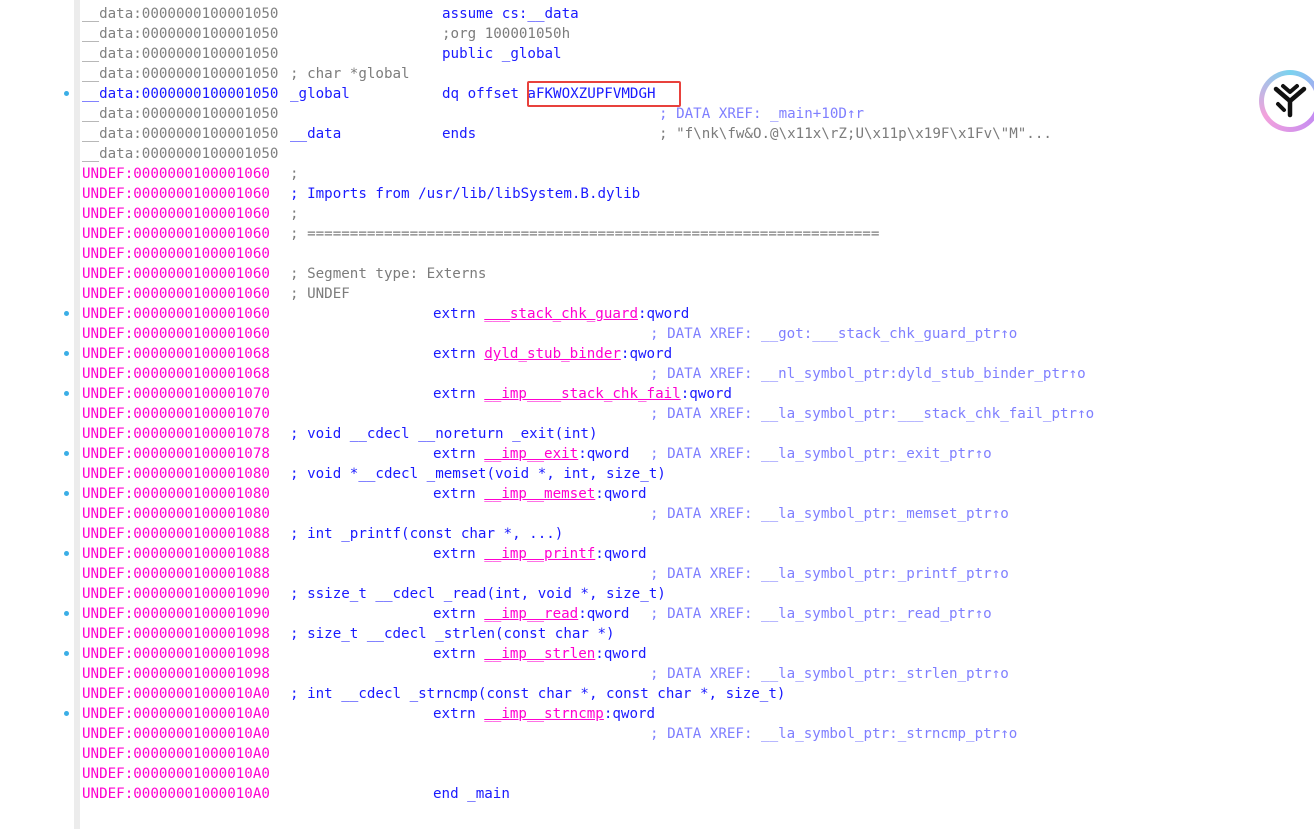 The width and height of the screenshot is (1314, 829). Describe the element at coordinates (320, 94) in the screenshot. I see `label: _global` at that location.